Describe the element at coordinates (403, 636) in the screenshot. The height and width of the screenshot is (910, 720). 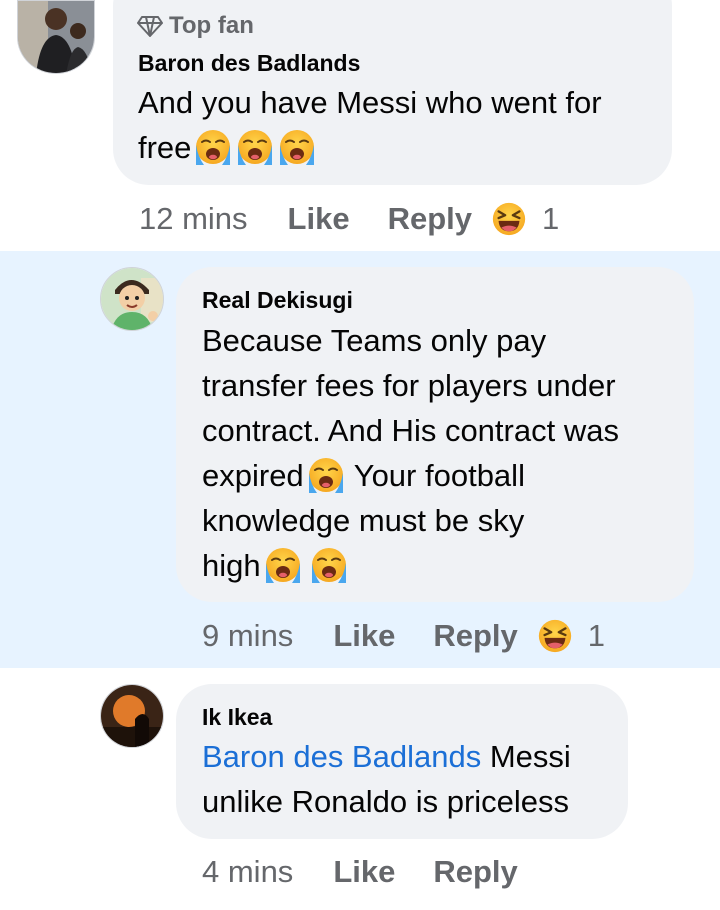
I see `comment-actions: 9 mins Like Reply 1` at that location.